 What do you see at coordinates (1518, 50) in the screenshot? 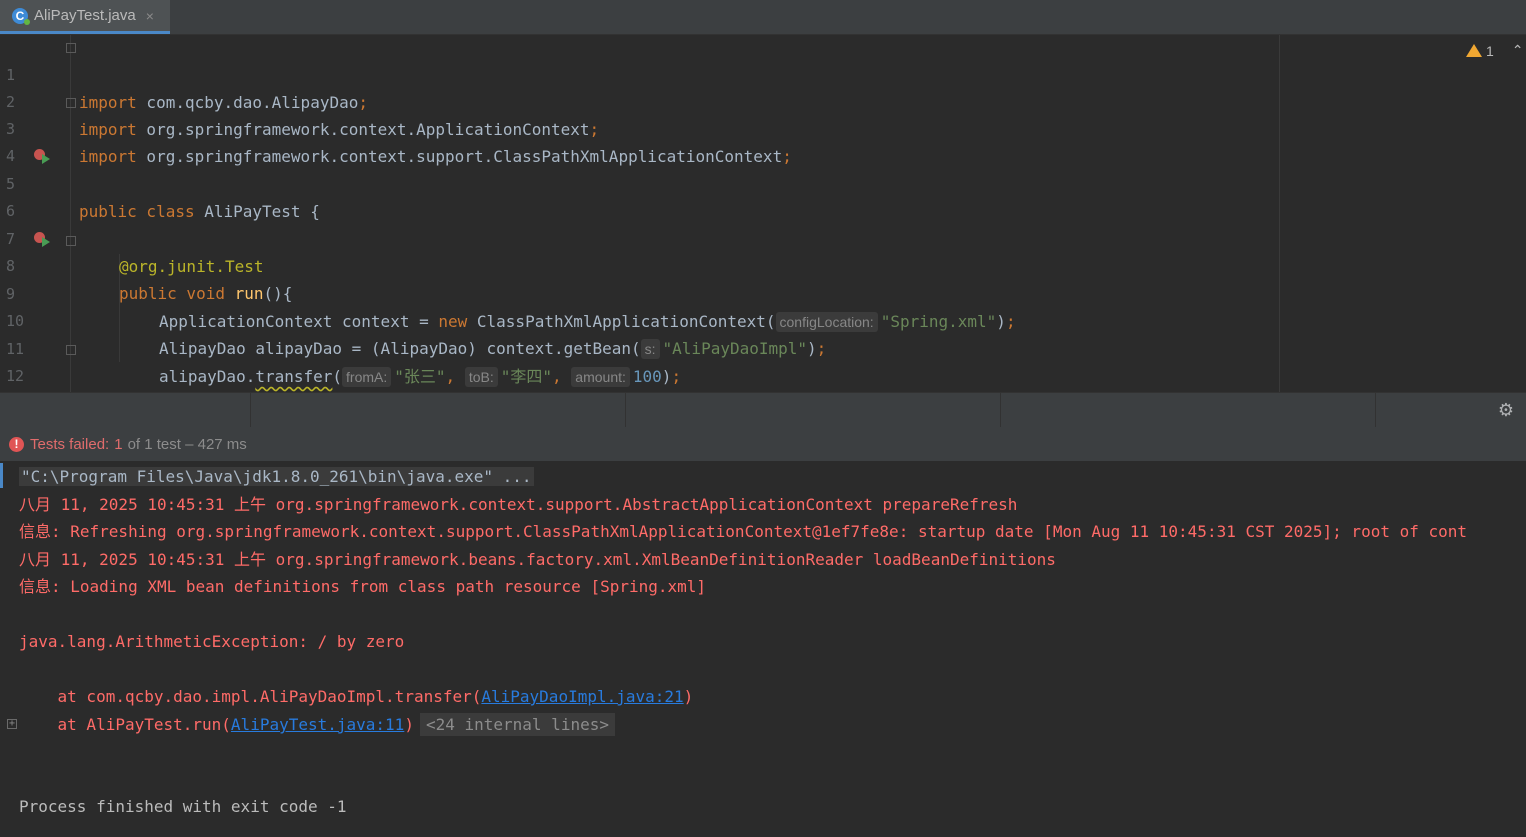
I see `chevron-up-icon: ⌃` at bounding box center [1518, 50].